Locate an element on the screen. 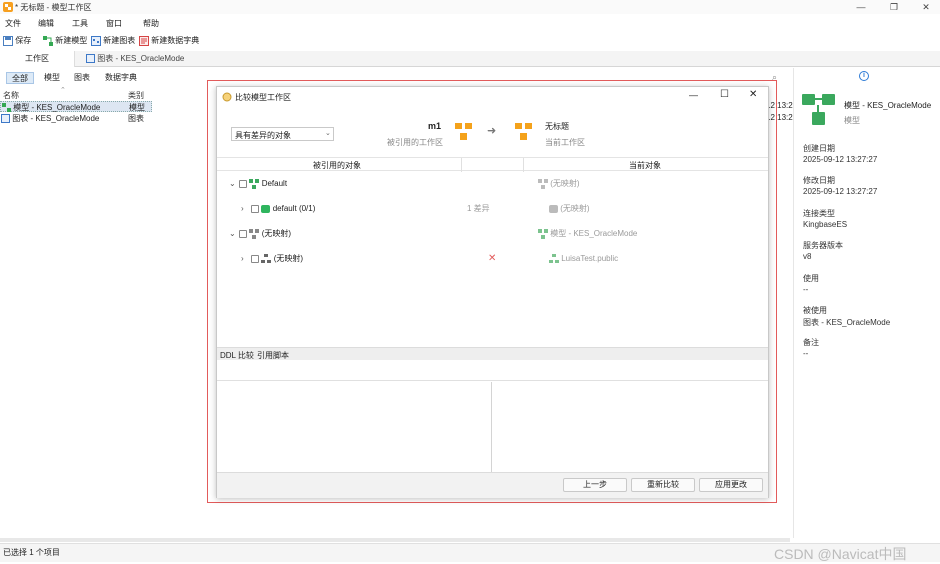 The image size is (940, 564). dialog-maximize-button: ☐ is located at coordinates (724, 94).